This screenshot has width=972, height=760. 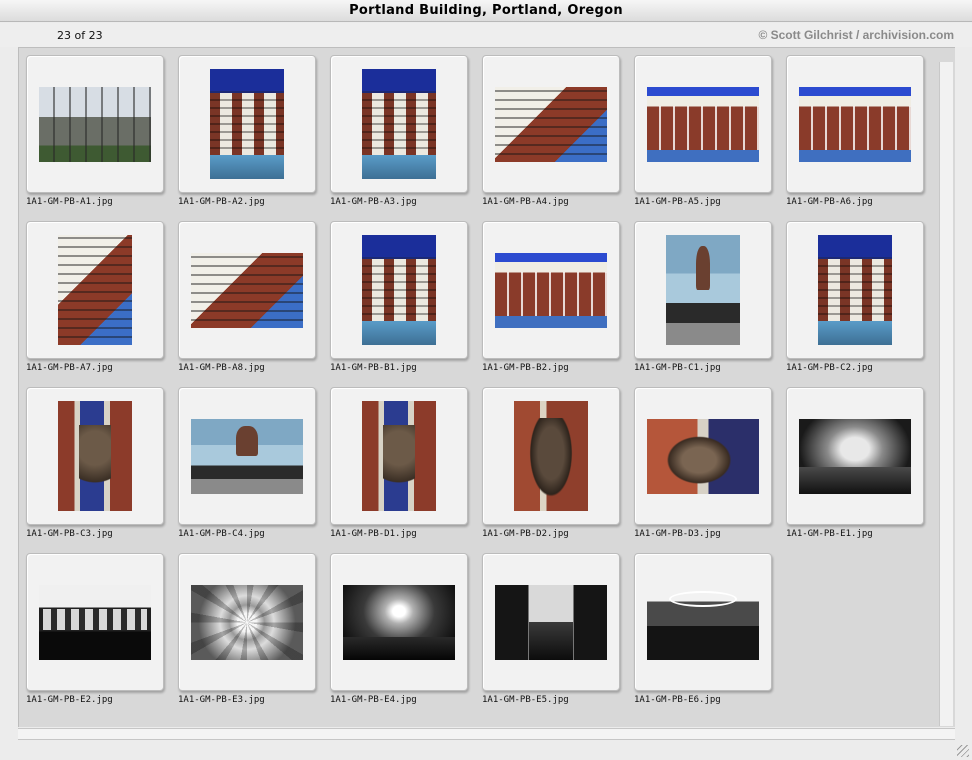 I want to click on slide-filename: 1A1-GM-PB-A1.jpg, so click(x=69, y=202).